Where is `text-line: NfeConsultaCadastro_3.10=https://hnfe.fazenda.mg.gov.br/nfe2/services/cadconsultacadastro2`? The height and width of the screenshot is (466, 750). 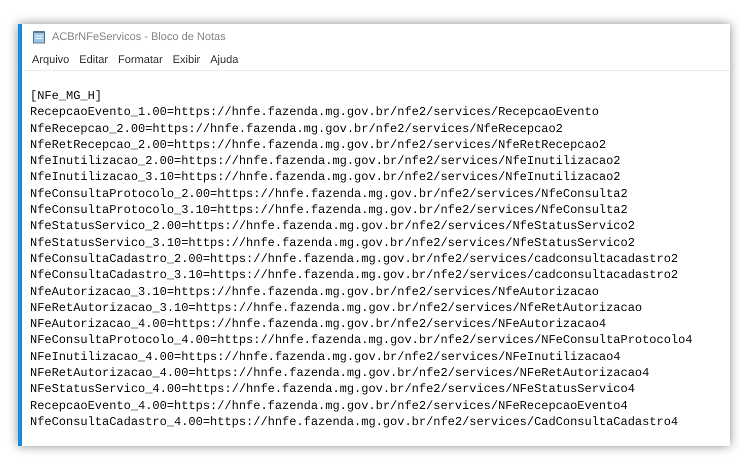 text-line: NfeConsultaCadastro_3.10=https://hnfe.fazenda.mg.gov.br/nfe2/services/cadconsultacadastro2 is located at coordinates (354, 275).